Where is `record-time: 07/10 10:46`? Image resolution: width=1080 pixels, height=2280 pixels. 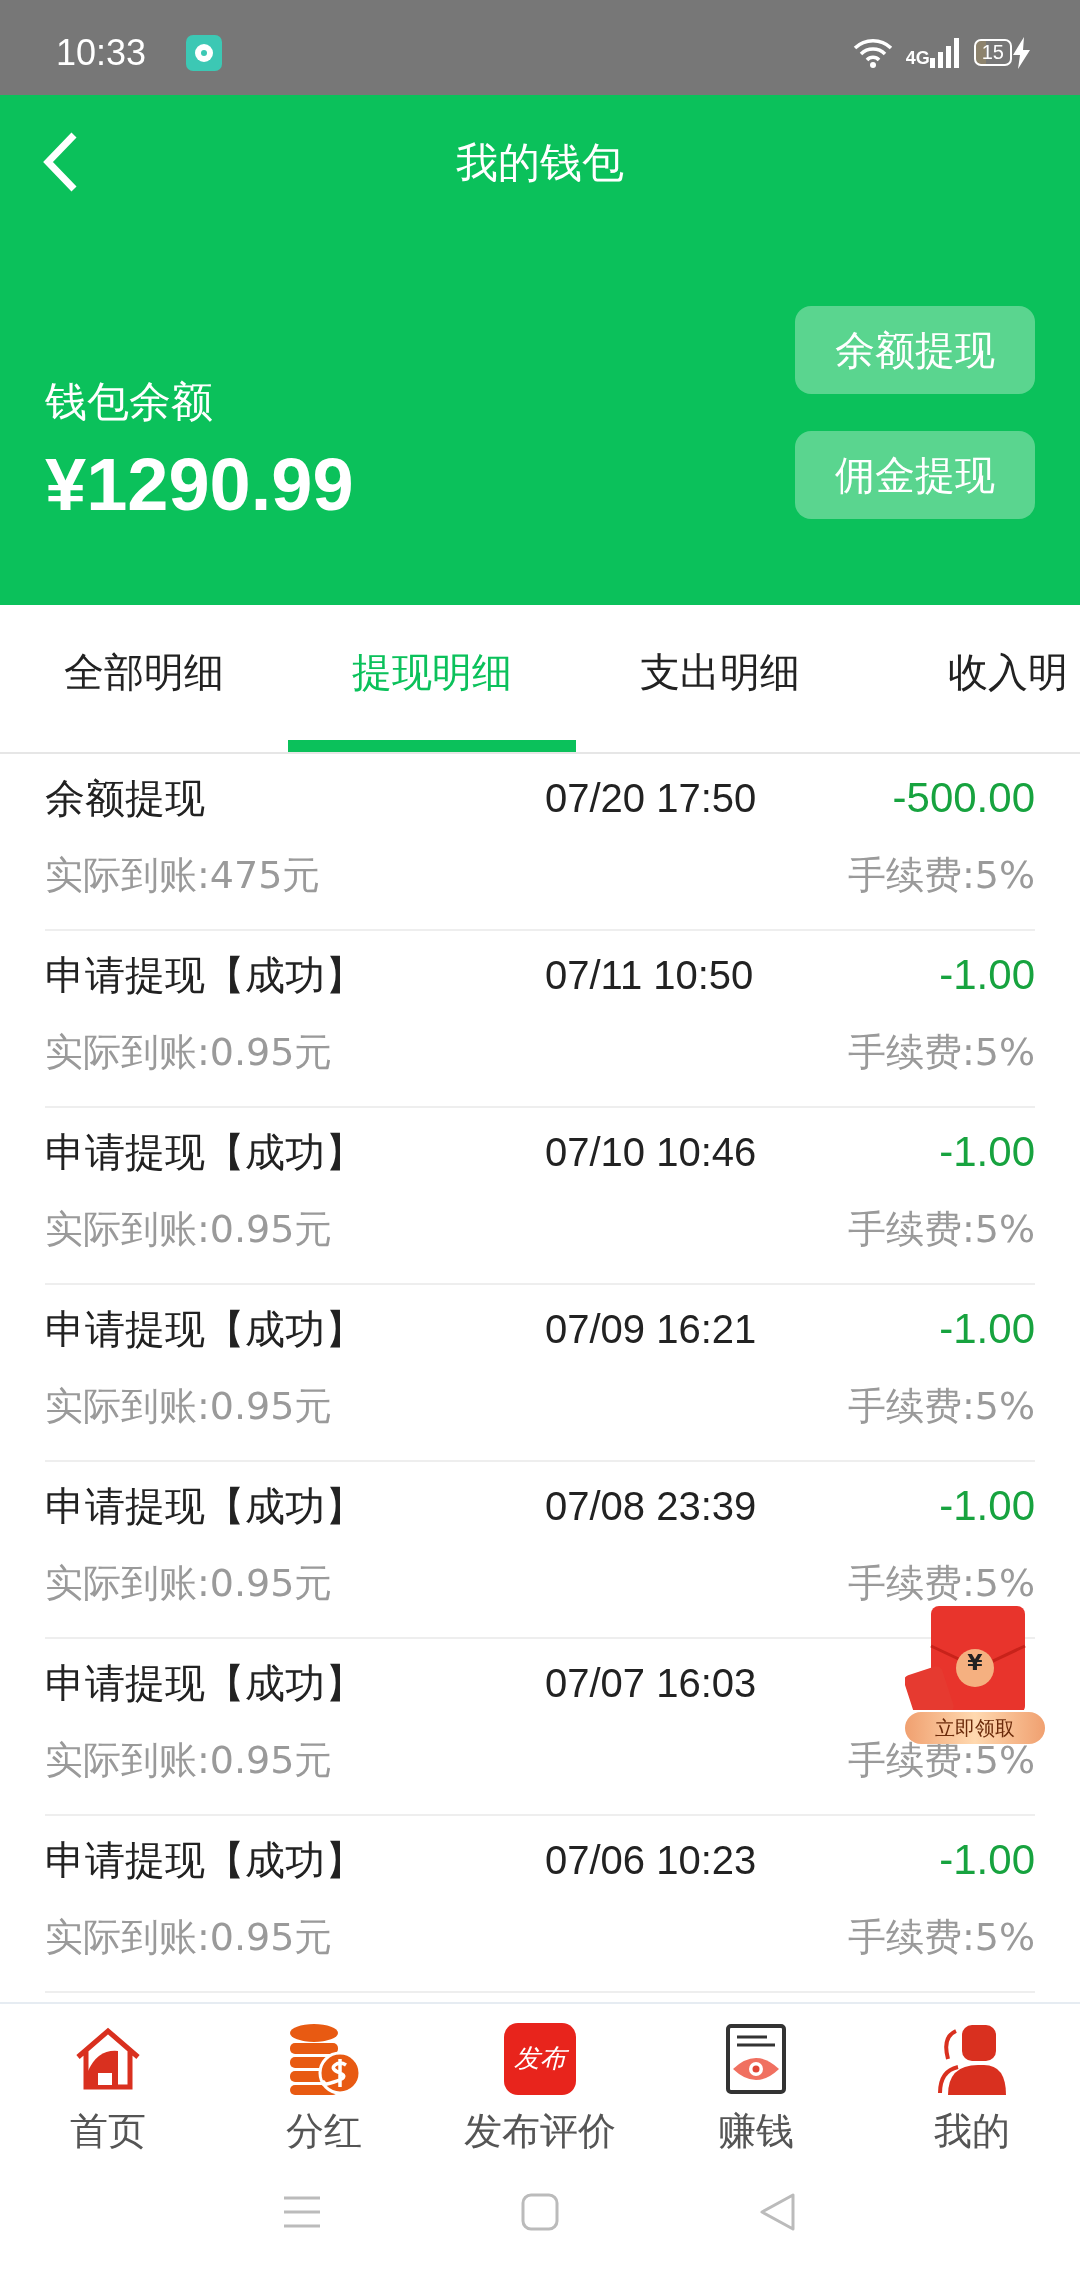 record-time: 07/10 10:46 is located at coordinates (651, 1152).